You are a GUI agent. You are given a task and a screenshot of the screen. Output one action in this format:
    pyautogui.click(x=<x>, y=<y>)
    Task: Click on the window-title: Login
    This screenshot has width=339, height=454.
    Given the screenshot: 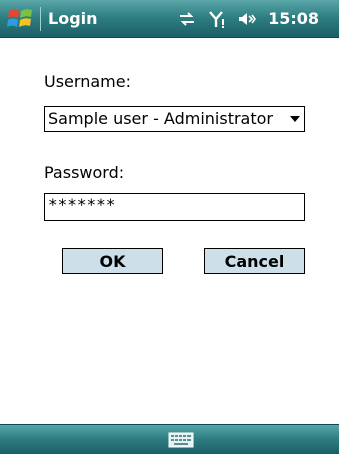 What is the action you would take?
    pyautogui.click(x=73, y=18)
    